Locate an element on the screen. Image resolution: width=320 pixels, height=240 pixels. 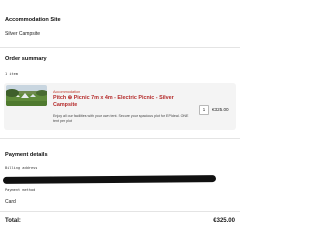
quantity-field: 1 is located at coordinates (204, 110).